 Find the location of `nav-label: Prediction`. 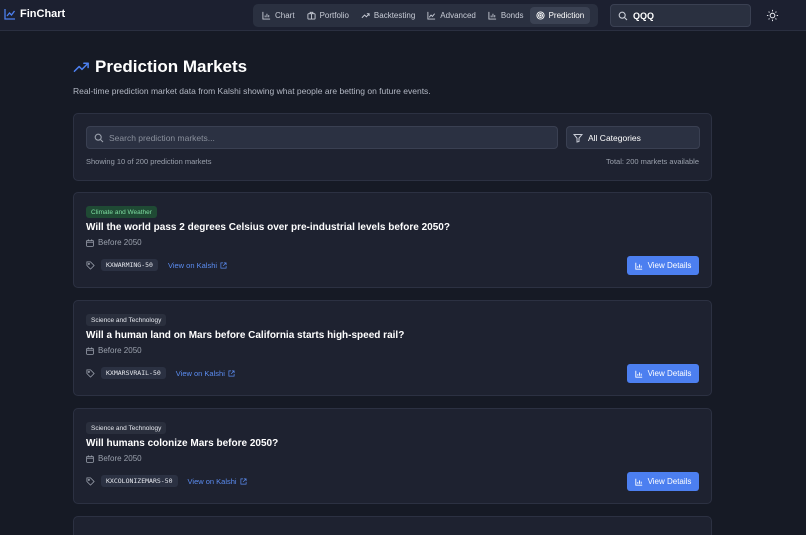

nav-label: Prediction is located at coordinates (566, 15).